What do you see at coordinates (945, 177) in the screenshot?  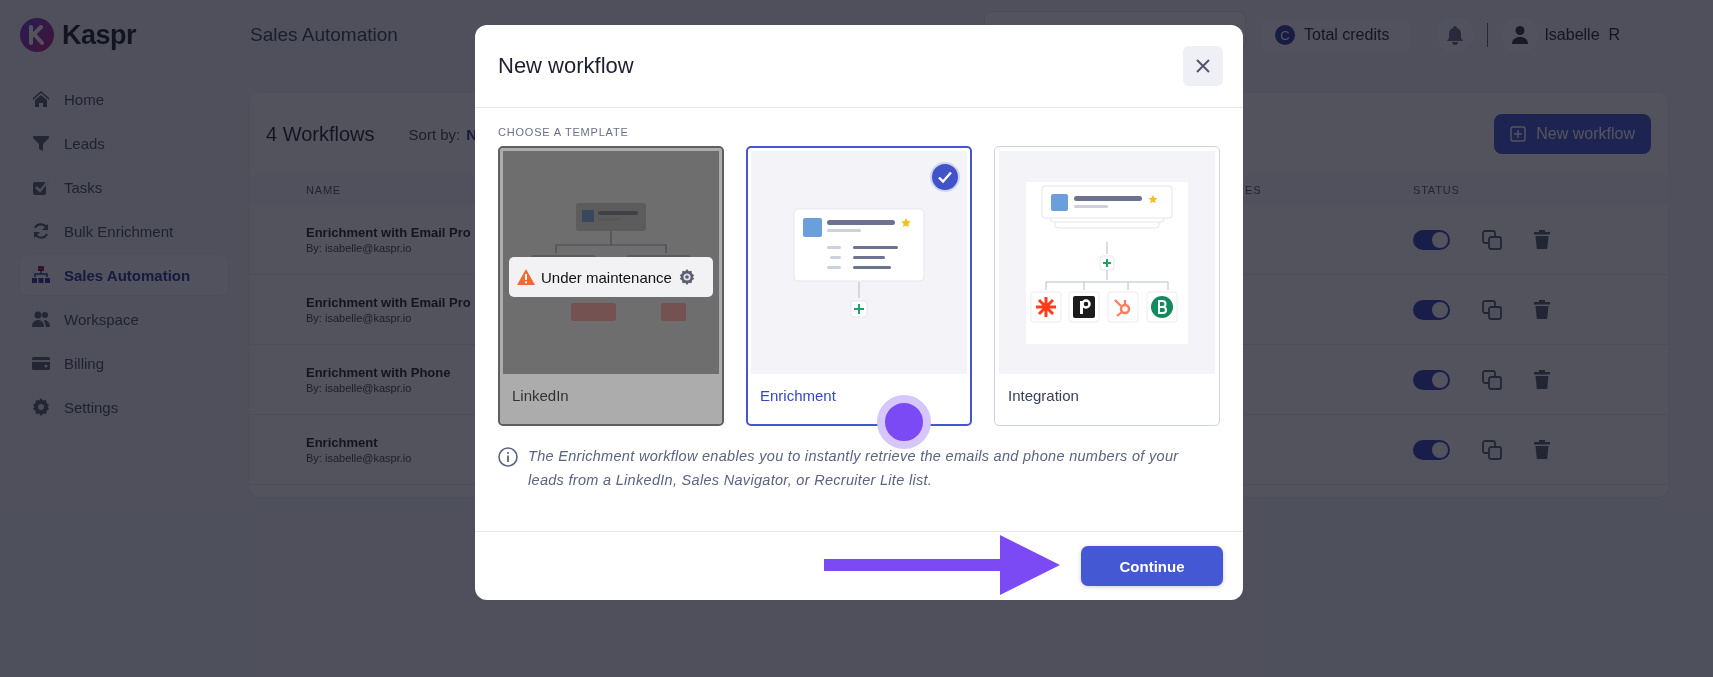 I see `check-icon` at bounding box center [945, 177].